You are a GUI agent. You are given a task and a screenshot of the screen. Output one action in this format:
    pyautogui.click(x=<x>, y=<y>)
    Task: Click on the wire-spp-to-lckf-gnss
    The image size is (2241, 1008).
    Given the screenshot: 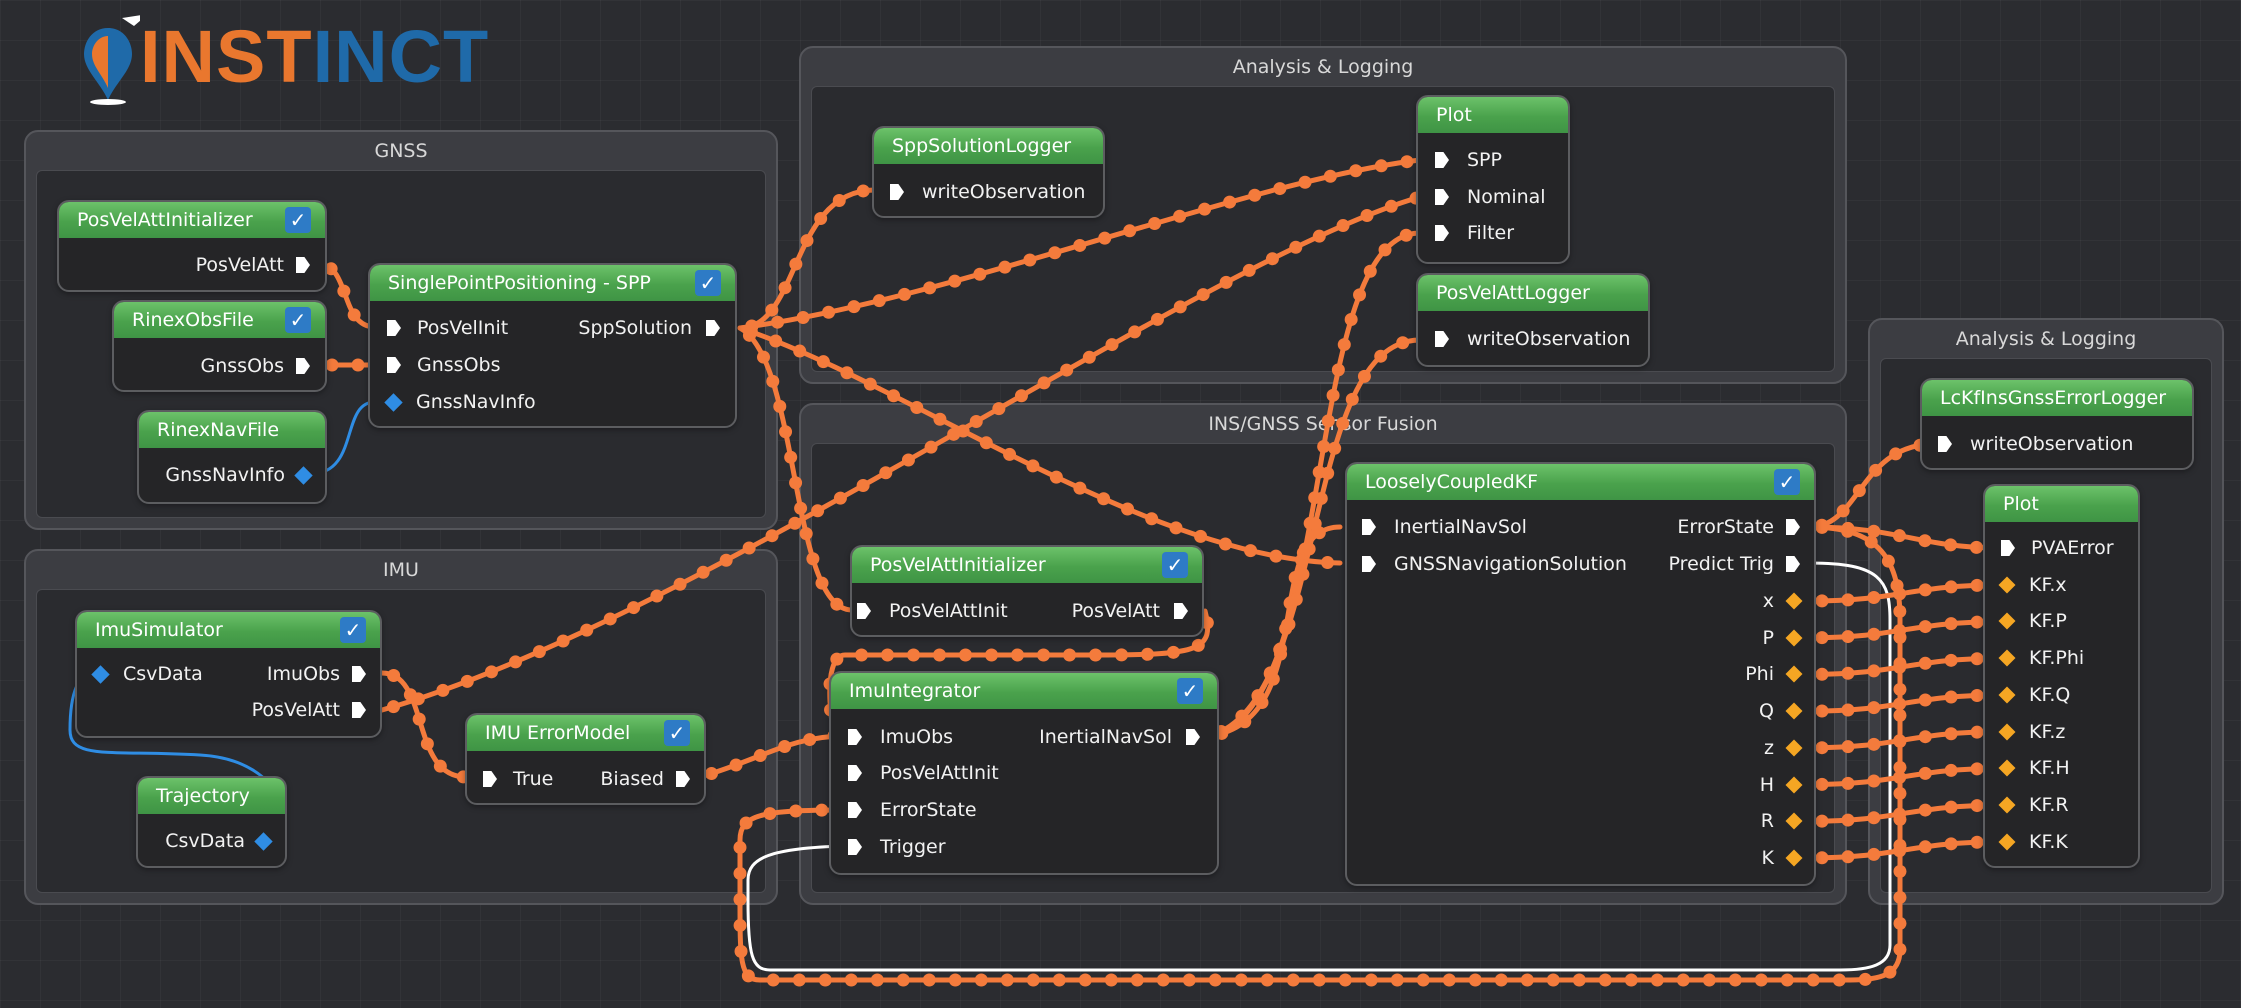 What is the action you would take?
    pyautogui.click(x=1040, y=445)
    